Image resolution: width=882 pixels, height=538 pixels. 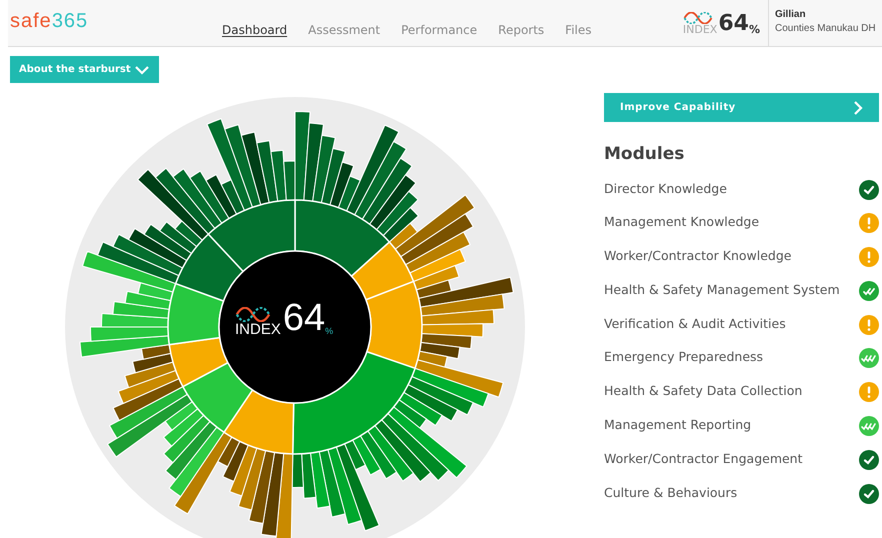 I want to click on modules-heading: Modules, so click(x=645, y=154).